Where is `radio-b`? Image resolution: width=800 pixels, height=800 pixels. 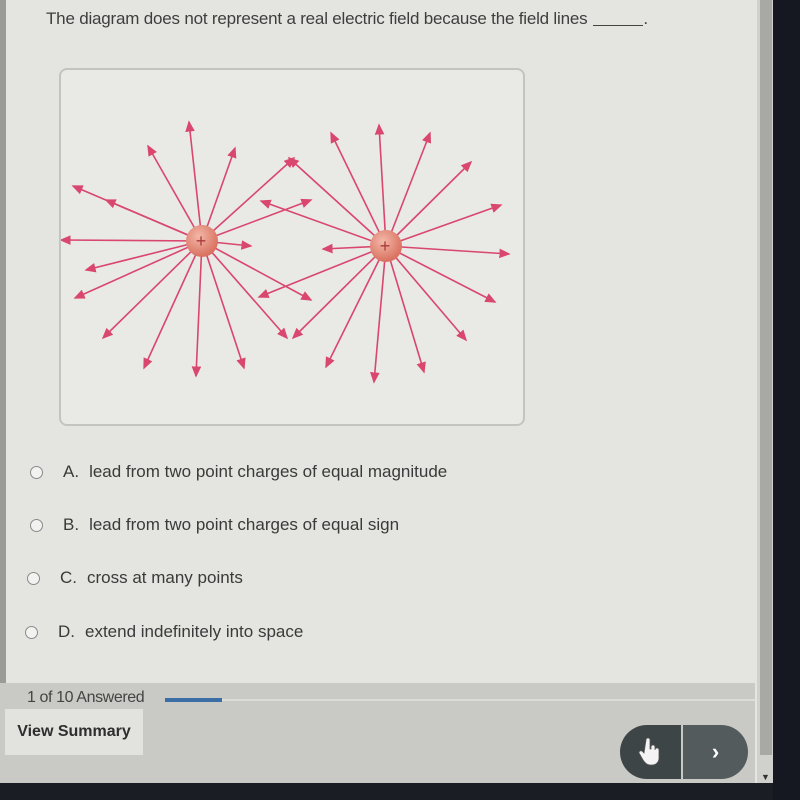
radio-b is located at coordinates (36, 525).